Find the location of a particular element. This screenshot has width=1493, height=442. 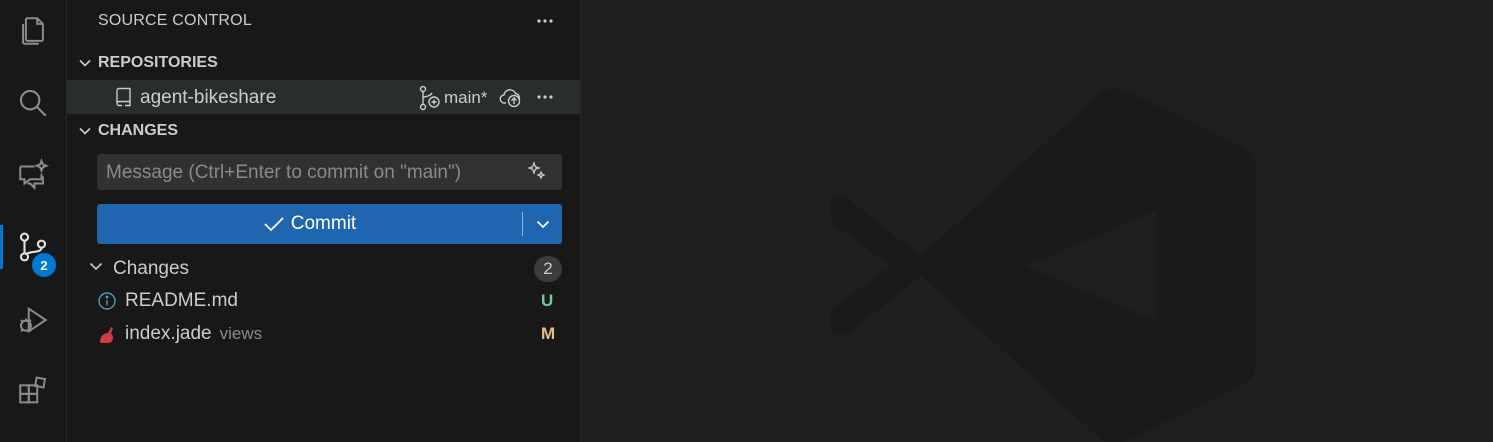

activity-run-debug is located at coordinates (33, 320).